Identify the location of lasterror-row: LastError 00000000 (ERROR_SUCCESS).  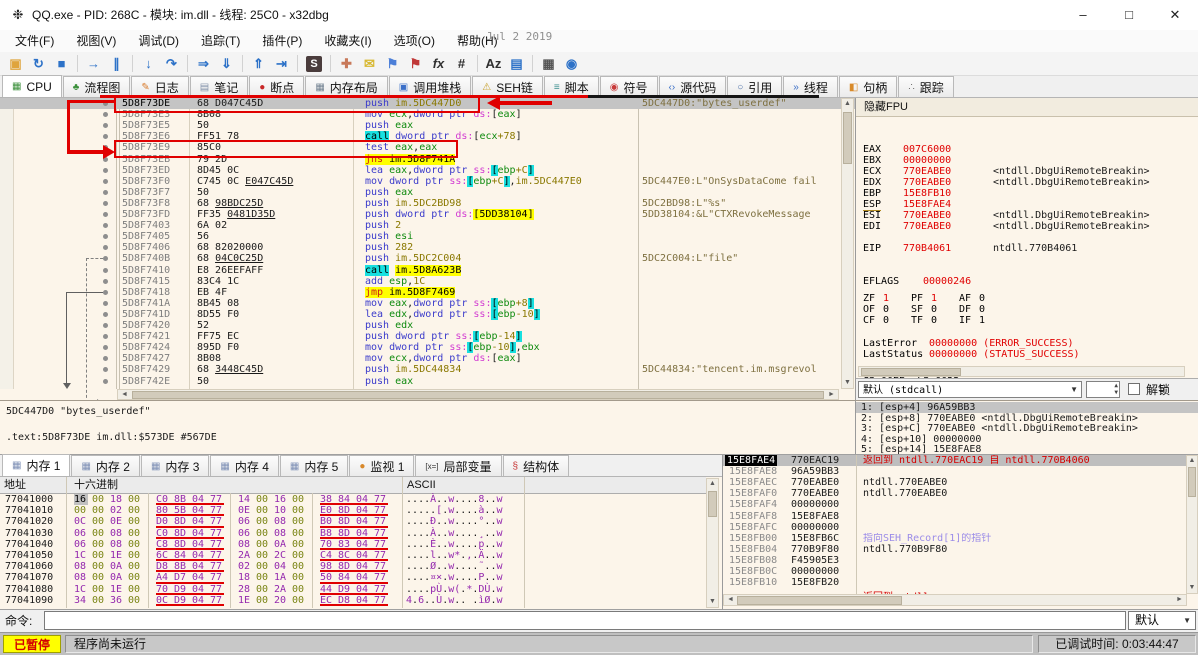
(1027, 343).